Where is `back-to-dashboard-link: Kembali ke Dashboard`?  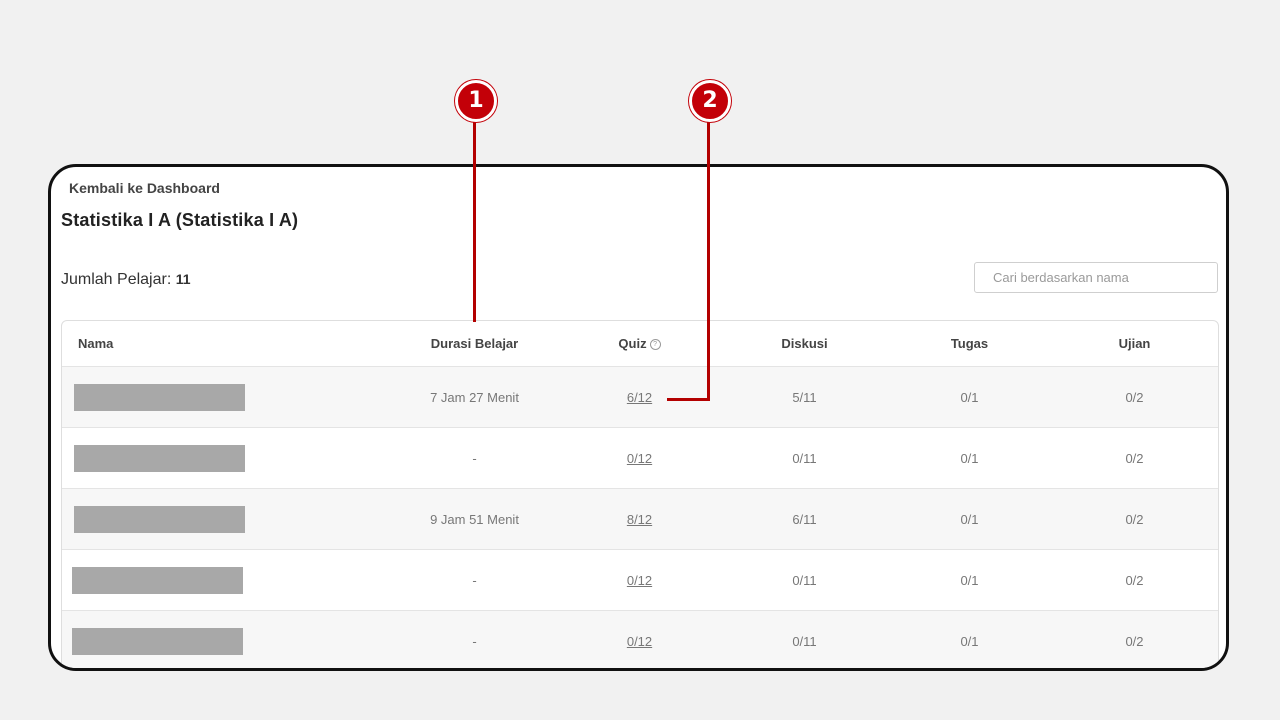 back-to-dashboard-link: Kembali ke Dashboard is located at coordinates (144, 188).